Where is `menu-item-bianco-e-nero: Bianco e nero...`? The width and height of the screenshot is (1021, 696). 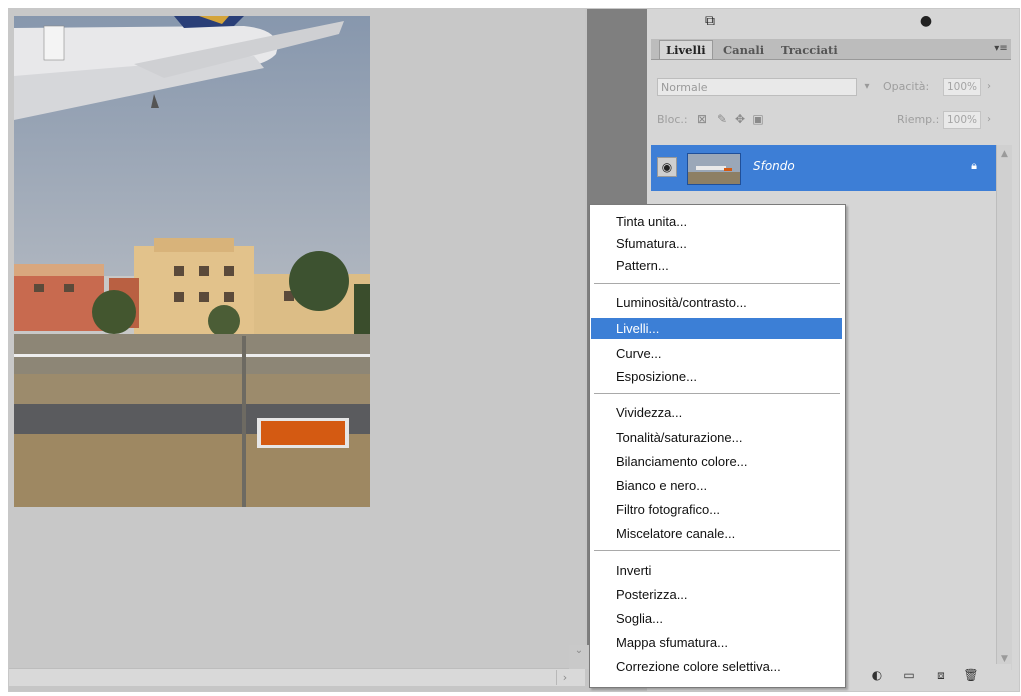 menu-item-bianco-e-nero: Bianco e nero... is located at coordinates (716, 485).